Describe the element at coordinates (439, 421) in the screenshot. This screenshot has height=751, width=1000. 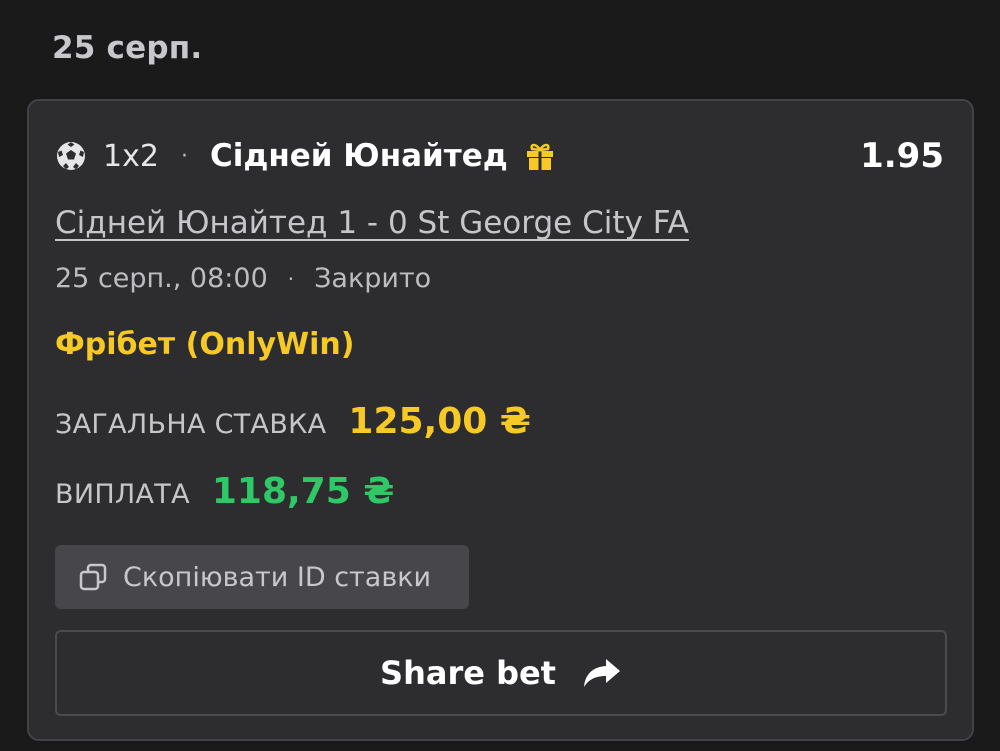
I see `stake-value: 125,00 ₴` at that location.